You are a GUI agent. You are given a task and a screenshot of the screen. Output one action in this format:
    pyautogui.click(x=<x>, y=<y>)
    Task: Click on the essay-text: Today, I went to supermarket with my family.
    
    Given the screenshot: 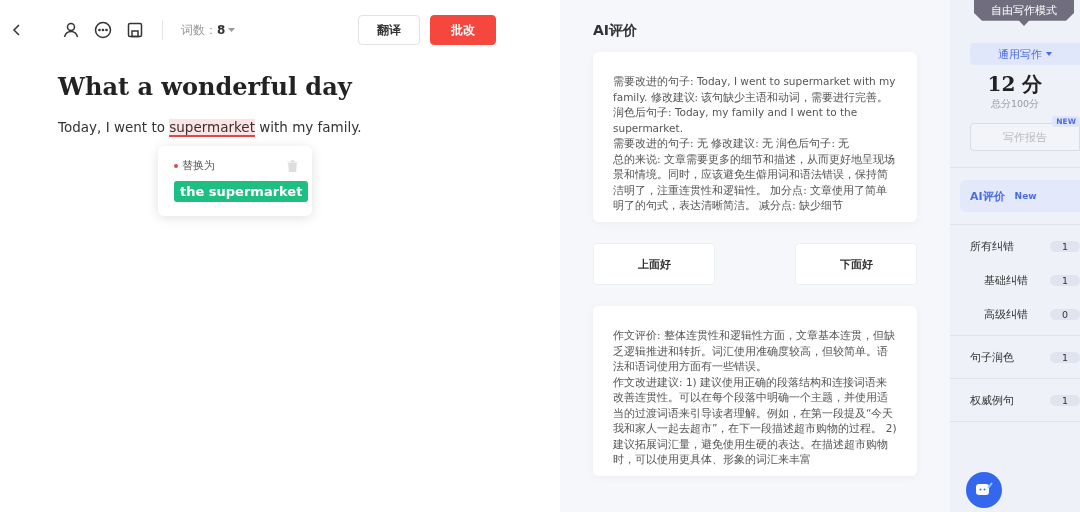 What is the action you would take?
    pyautogui.click(x=210, y=127)
    